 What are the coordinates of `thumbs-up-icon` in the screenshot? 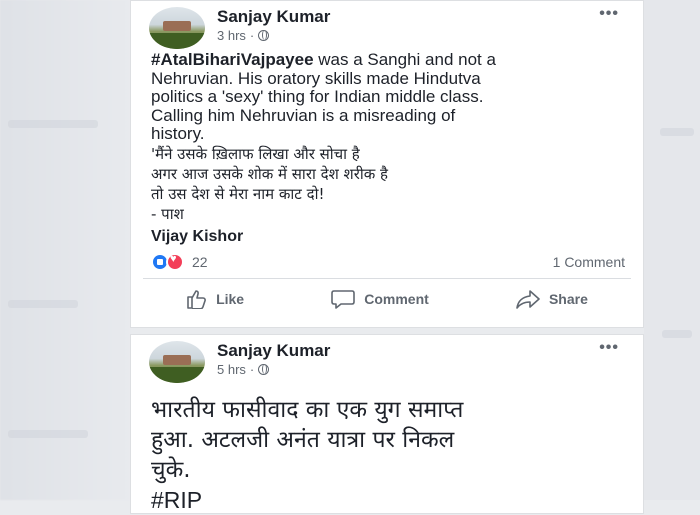 It's located at (196, 299).